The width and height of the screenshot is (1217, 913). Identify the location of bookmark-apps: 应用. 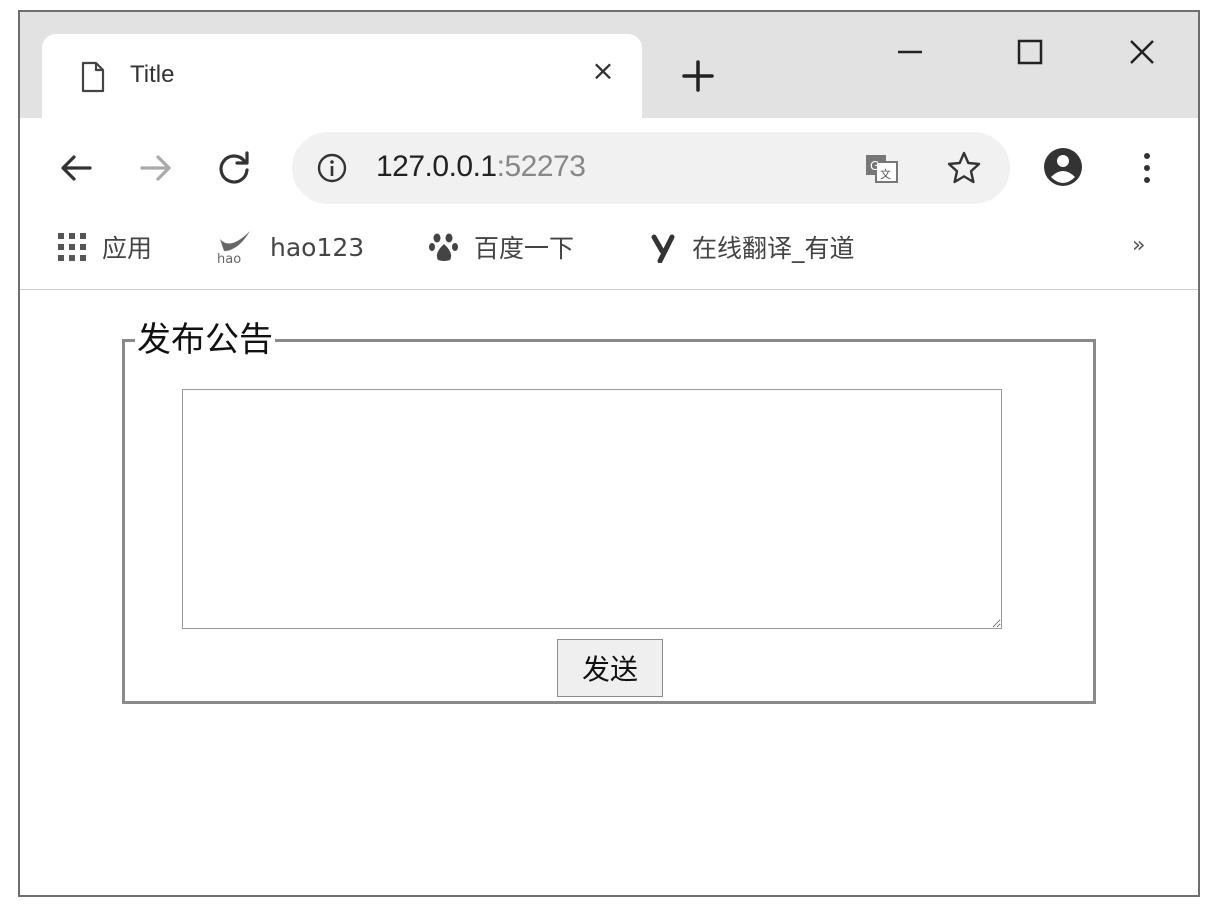
(104, 247).